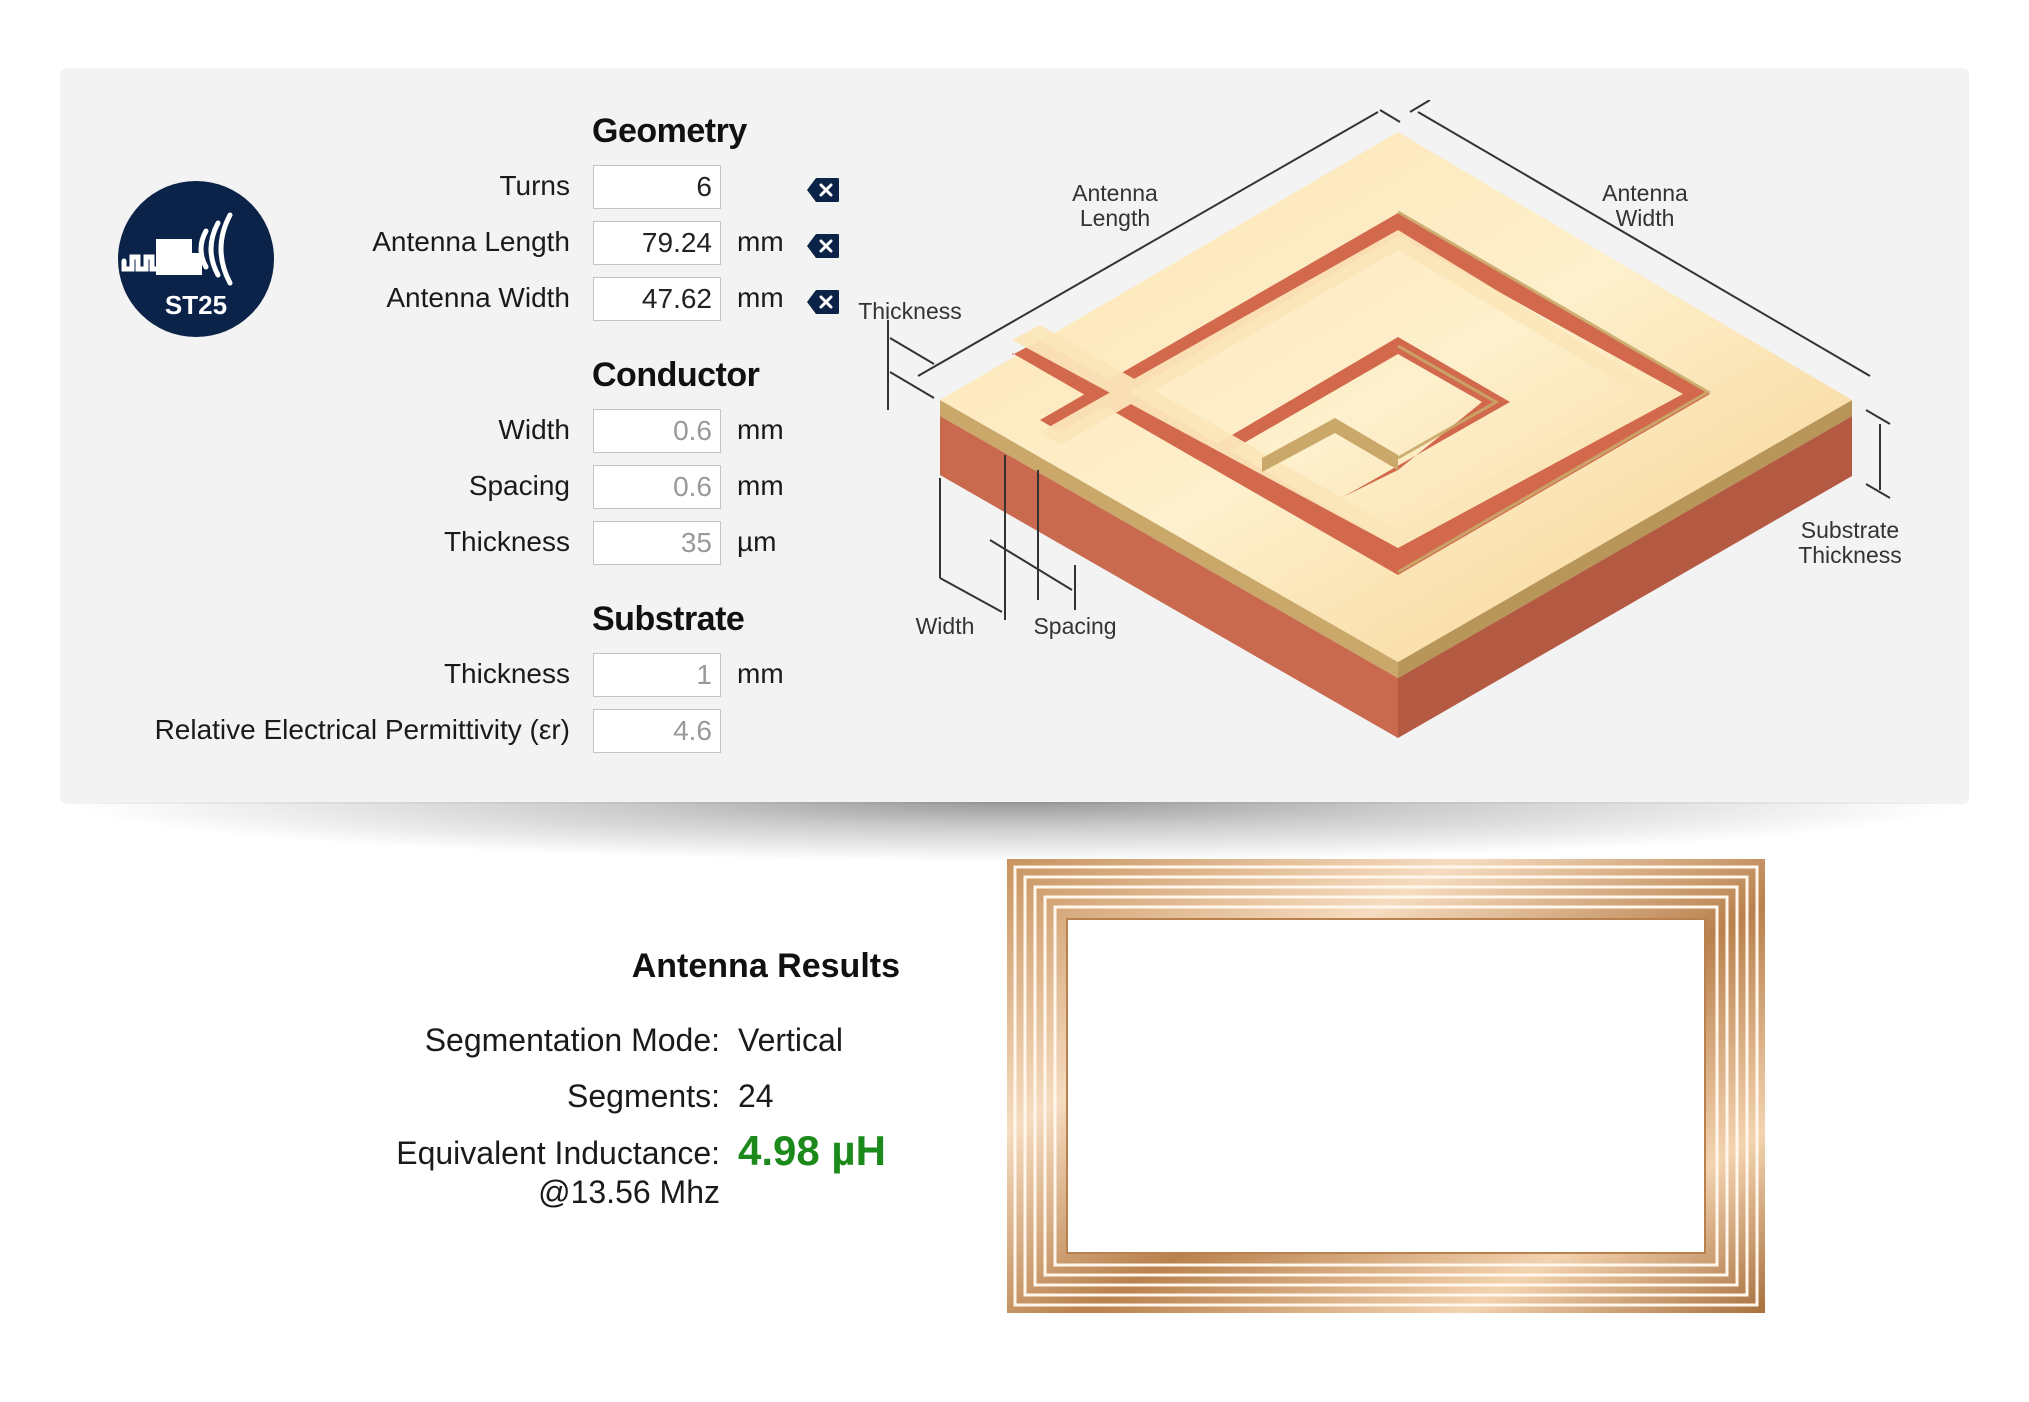 This screenshot has width=2029, height=1402. What do you see at coordinates (756, 1096) in the screenshot?
I see `segments-value: 24` at bounding box center [756, 1096].